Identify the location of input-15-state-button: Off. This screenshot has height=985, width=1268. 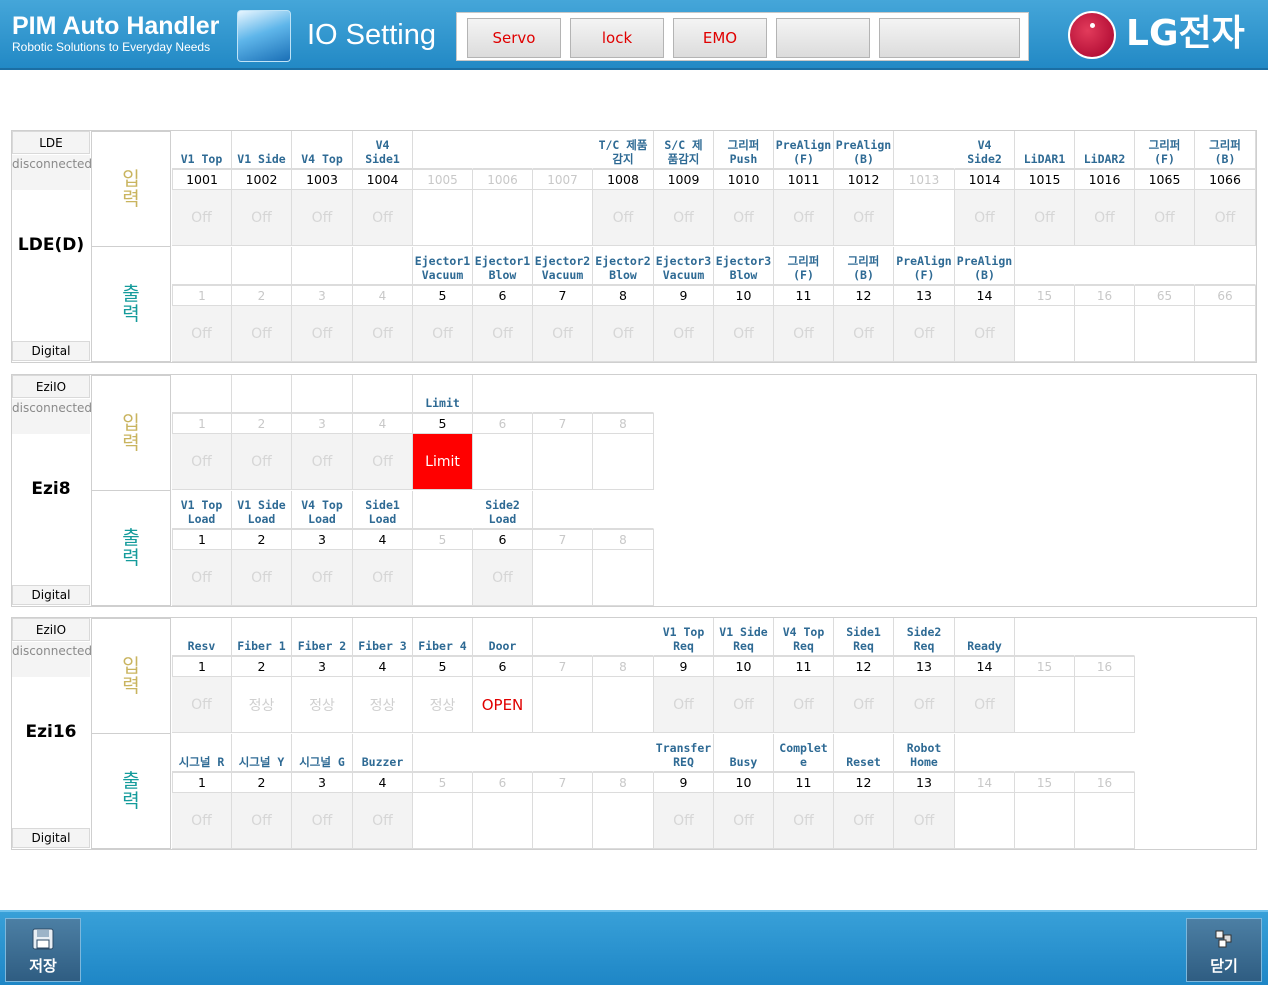
(1045, 218).